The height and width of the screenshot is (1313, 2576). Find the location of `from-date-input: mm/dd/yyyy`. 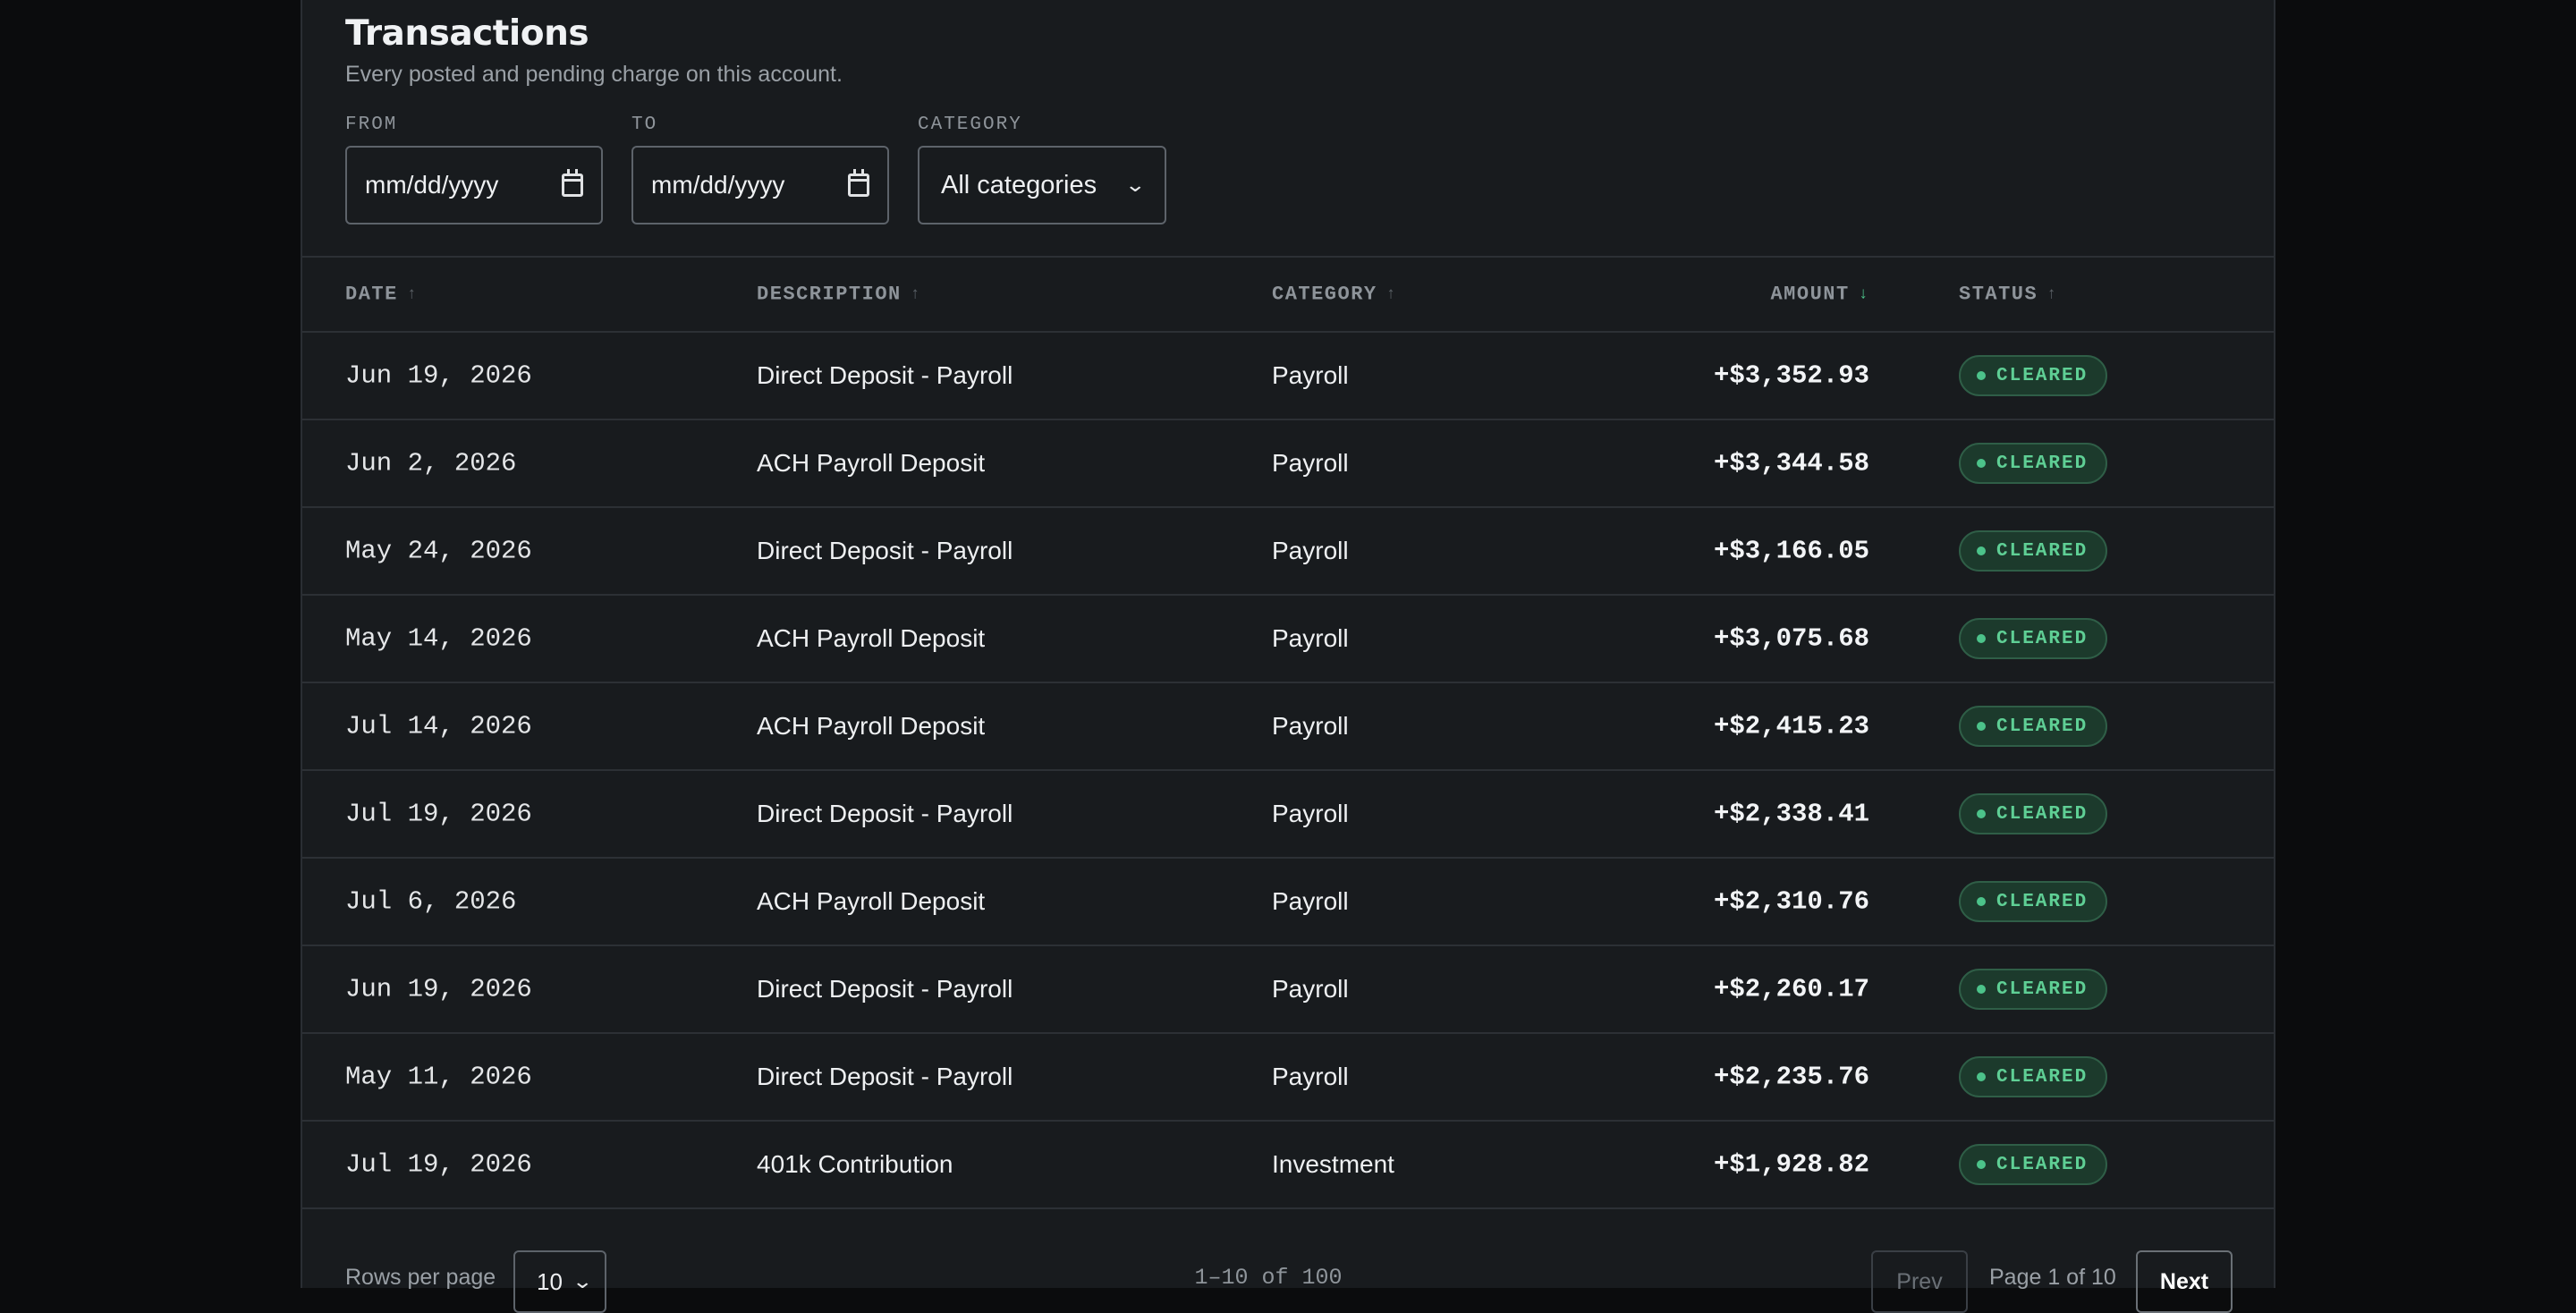

from-date-input: mm/dd/yyyy is located at coordinates (474, 185).